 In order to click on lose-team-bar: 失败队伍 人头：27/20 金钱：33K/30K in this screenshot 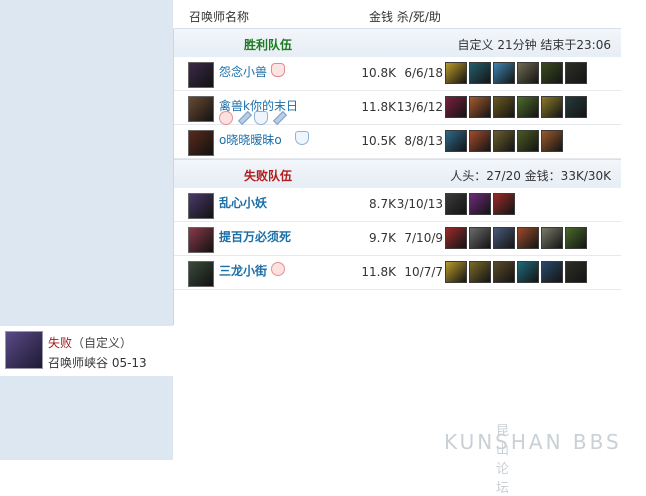, I will do `click(397, 174)`.